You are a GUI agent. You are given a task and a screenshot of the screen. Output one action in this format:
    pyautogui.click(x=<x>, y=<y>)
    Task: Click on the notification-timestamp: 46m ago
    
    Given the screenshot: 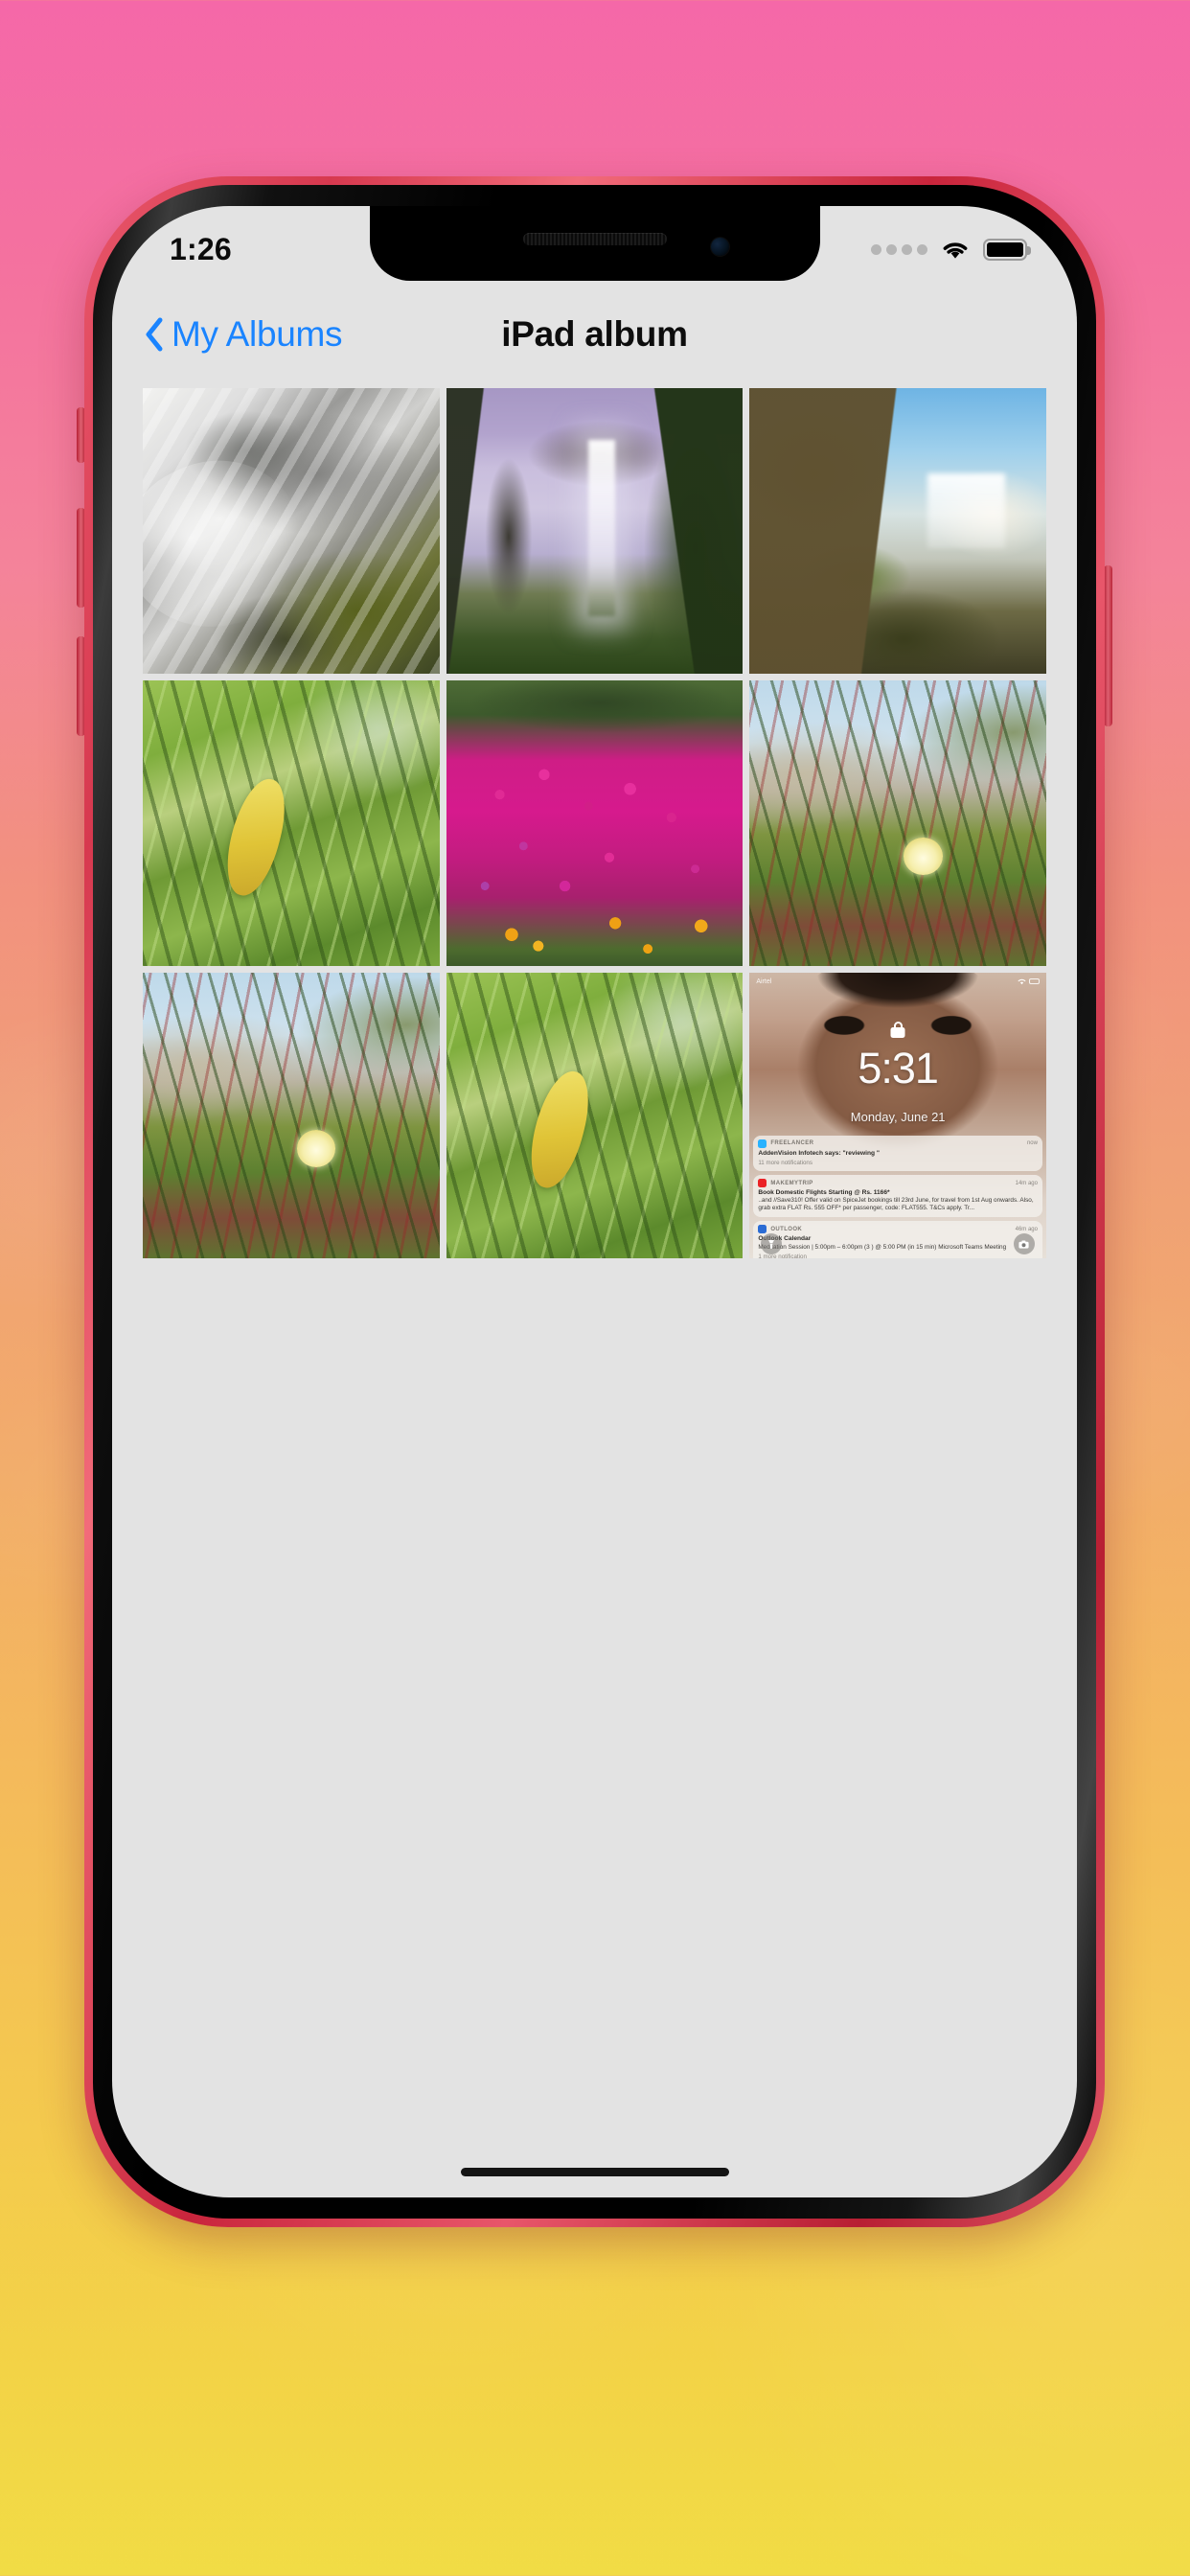 What is the action you would take?
    pyautogui.click(x=1027, y=1229)
    